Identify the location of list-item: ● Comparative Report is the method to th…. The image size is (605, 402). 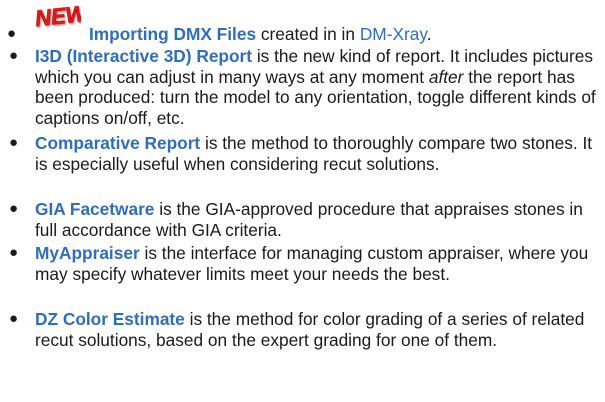
(304, 153).